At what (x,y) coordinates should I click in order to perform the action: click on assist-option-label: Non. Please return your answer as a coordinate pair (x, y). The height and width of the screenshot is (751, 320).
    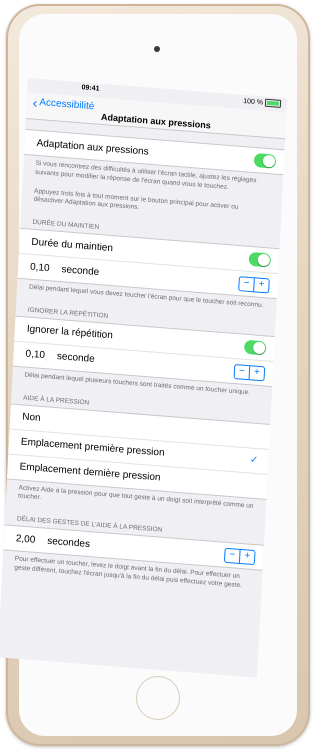
    Looking at the image, I should click on (31, 418).